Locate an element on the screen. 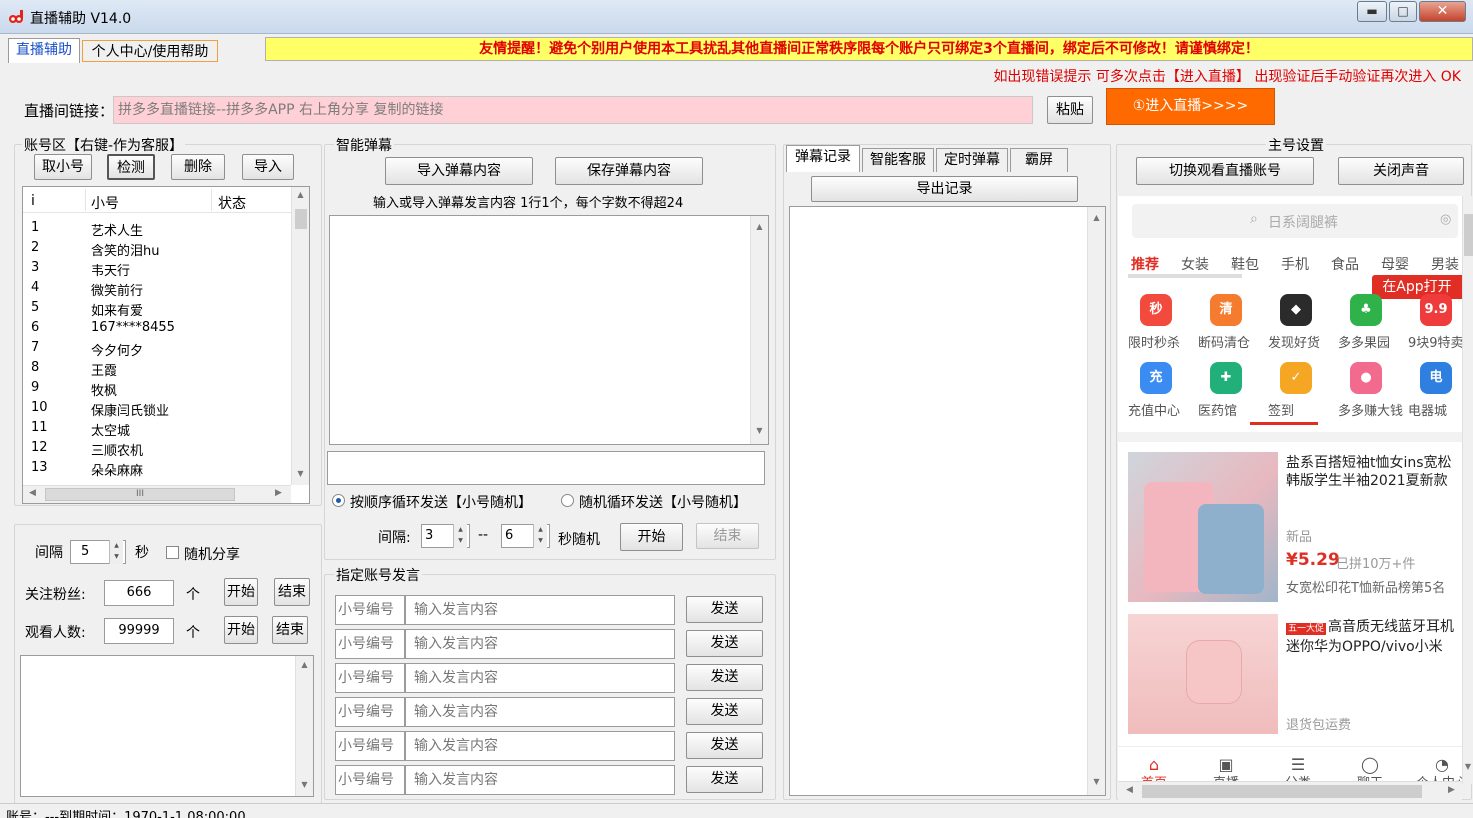 This screenshot has width=1473, height=818. tab-timed-danmu: 定时弹幕 is located at coordinates (972, 160).